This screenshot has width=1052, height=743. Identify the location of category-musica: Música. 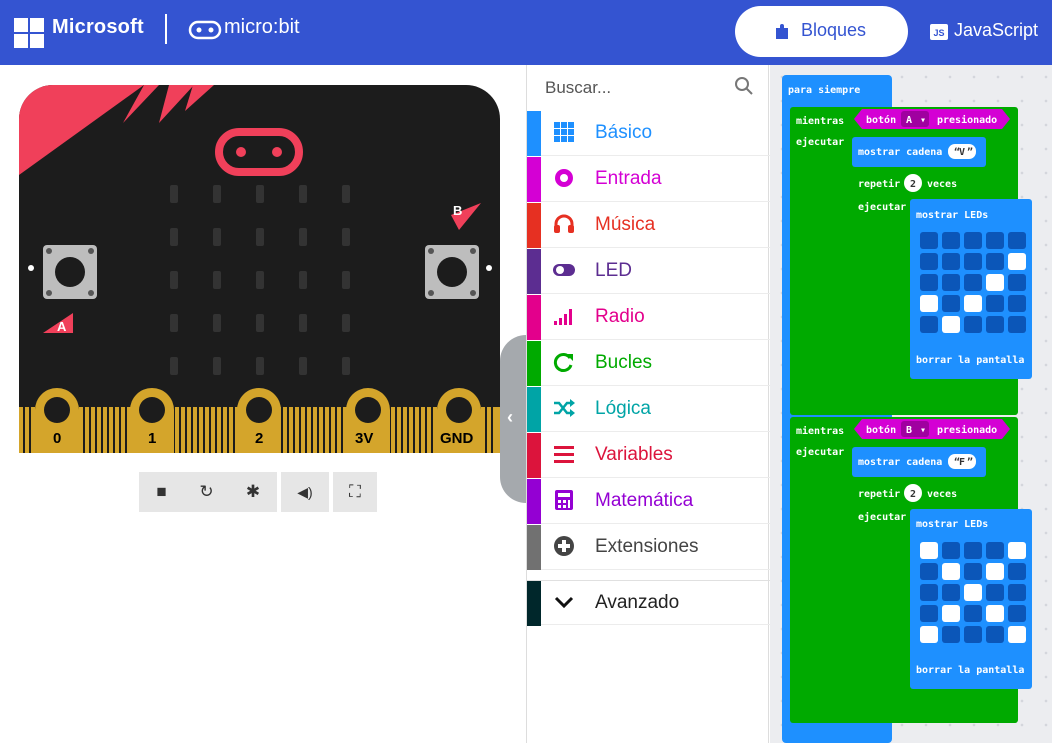
(648, 225).